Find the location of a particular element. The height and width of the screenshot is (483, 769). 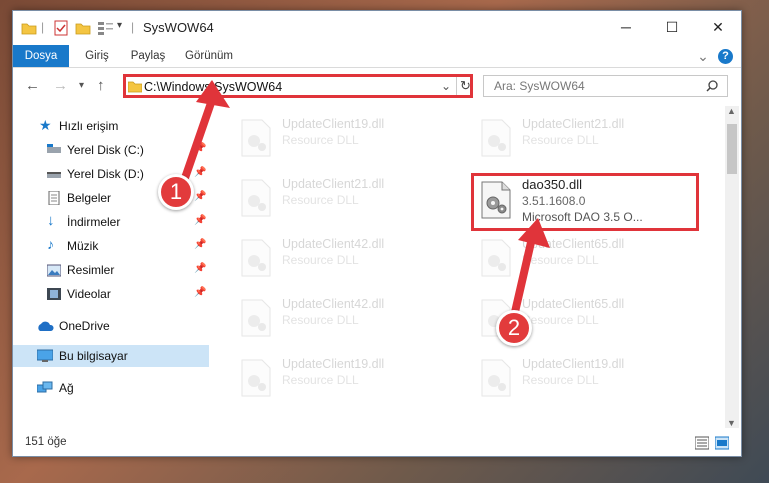

callout-badge-2: 2 is located at coordinates (514, 328).